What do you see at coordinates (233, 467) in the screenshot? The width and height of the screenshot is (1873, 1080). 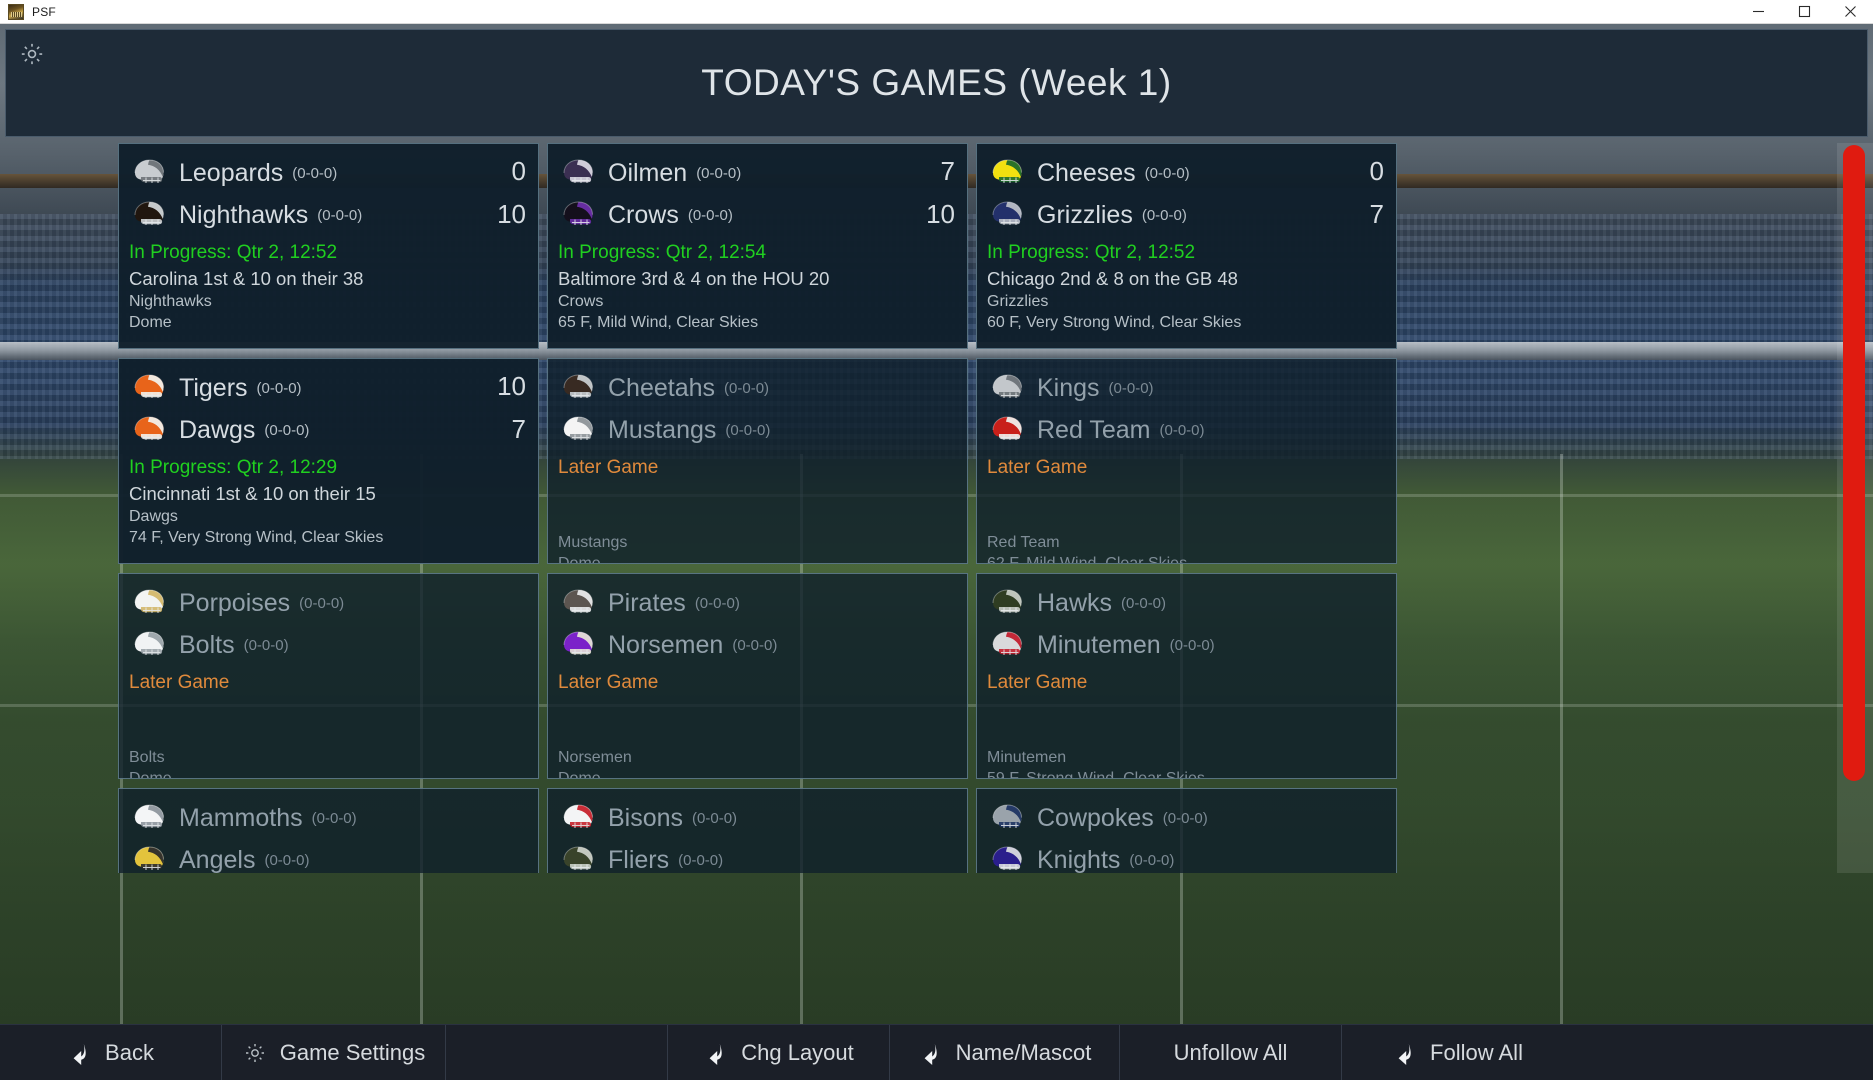 I see `game-status: In Progress: Qtr 2, 12:29` at bounding box center [233, 467].